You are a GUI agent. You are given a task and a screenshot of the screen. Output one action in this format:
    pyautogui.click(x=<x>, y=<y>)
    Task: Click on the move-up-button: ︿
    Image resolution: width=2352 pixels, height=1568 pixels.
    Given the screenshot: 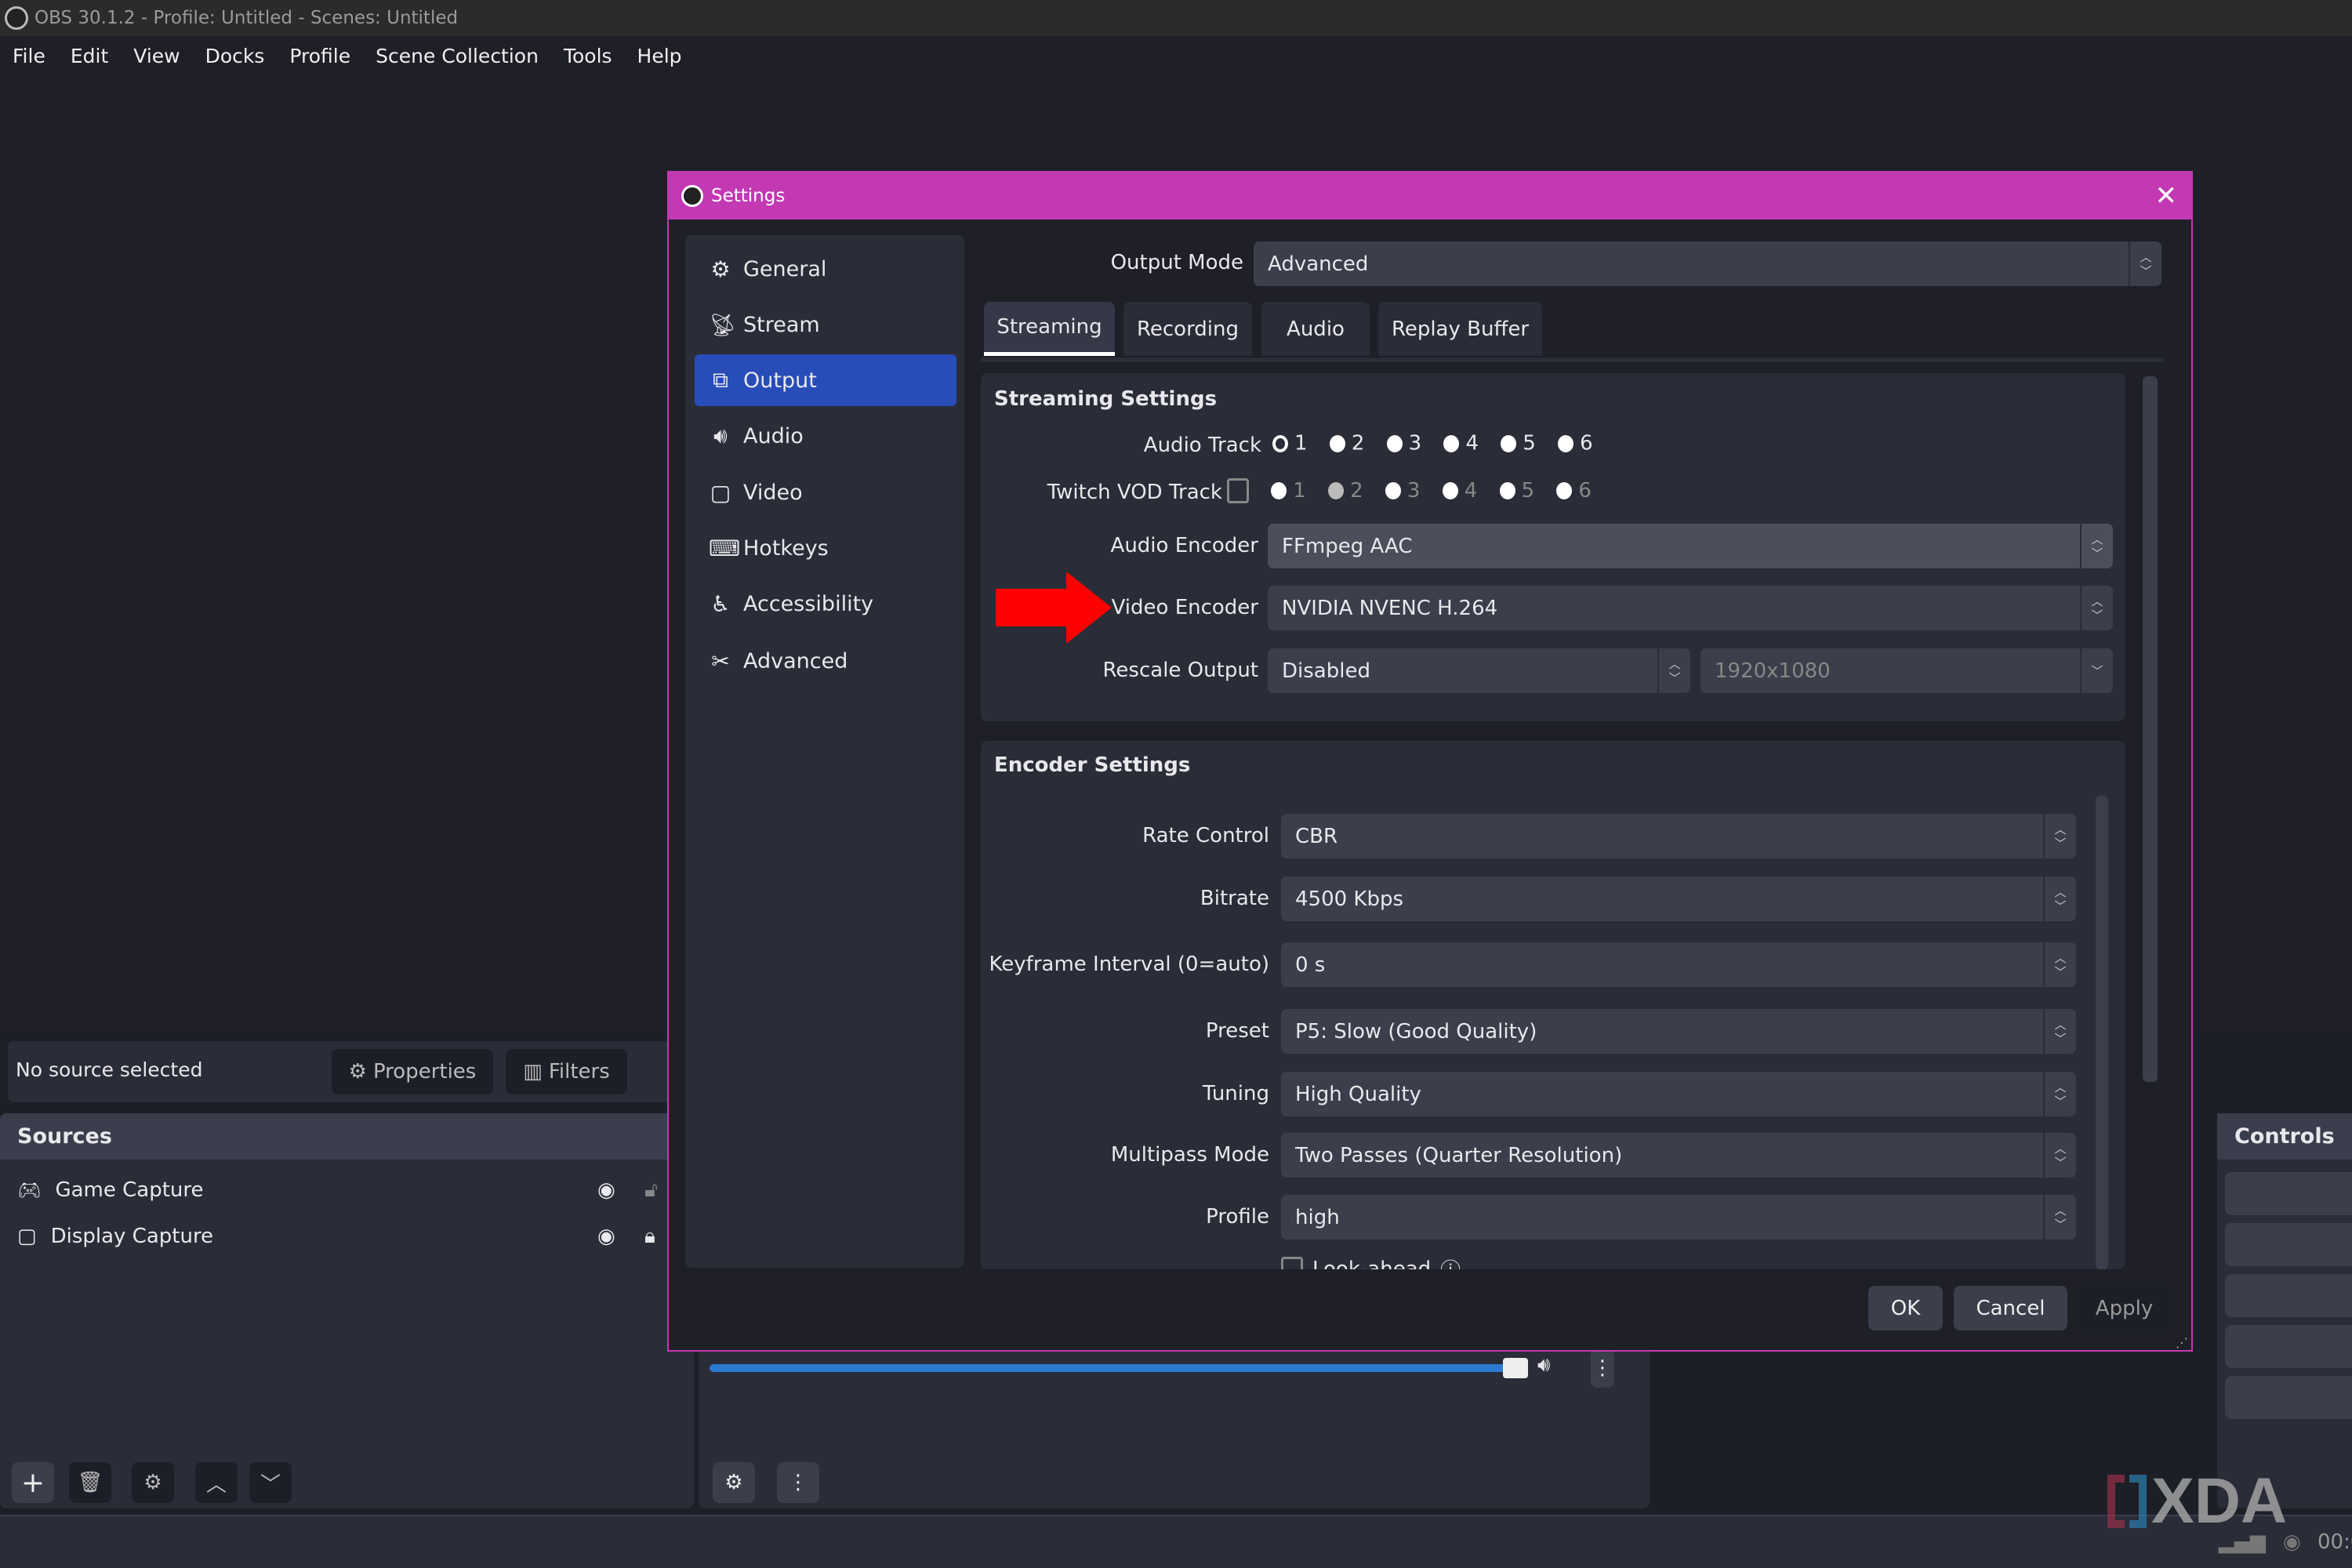 What is the action you would take?
    pyautogui.click(x=216, y=1482)
    